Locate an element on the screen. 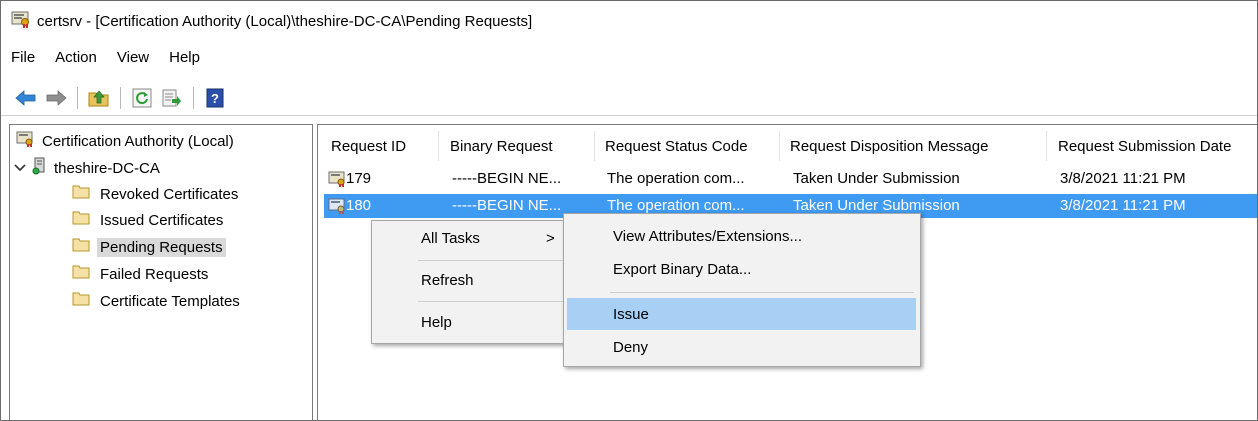 This screenshot has width=1258, height=421. tree-item-label: Issued Certificates is located at coordinates (162, 220).